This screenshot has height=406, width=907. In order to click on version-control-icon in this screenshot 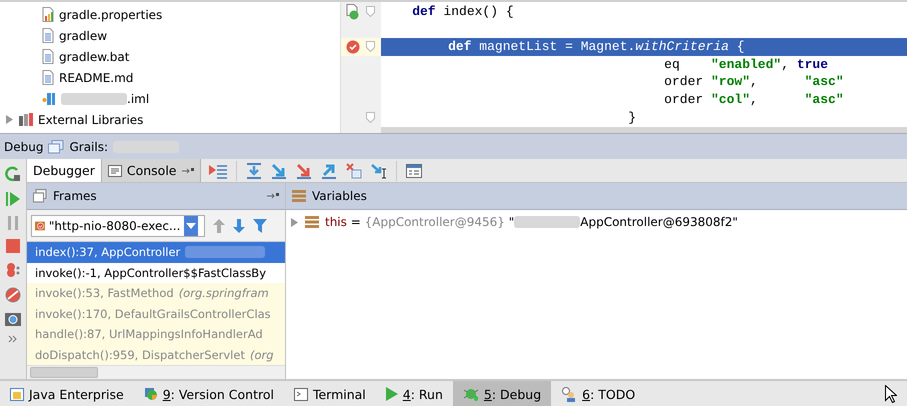, I will do `click(151, 394)`.